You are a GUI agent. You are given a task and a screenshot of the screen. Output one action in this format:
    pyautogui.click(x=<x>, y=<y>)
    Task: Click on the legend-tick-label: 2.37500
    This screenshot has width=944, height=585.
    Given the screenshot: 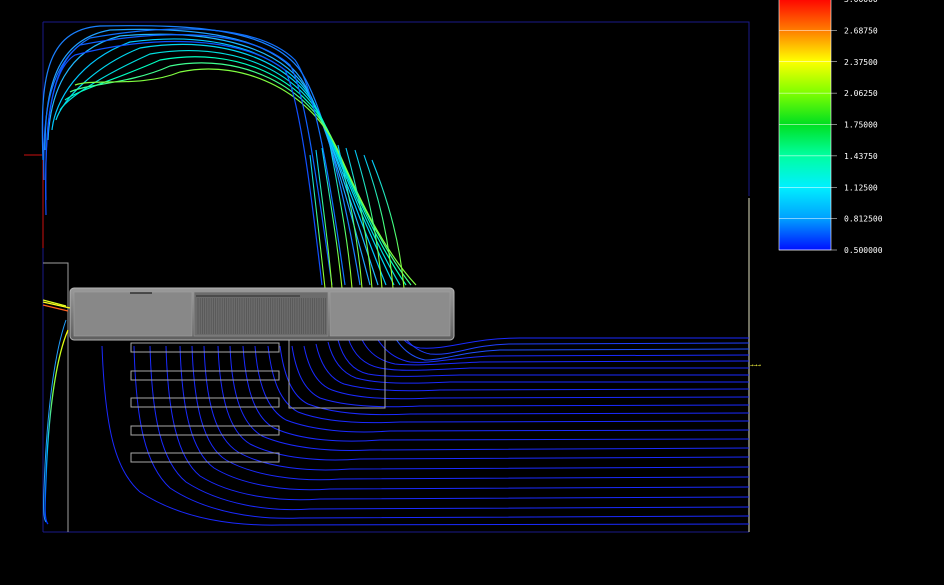 What is the action you would take?
    pyautogui.click(x=861, y=62)
    